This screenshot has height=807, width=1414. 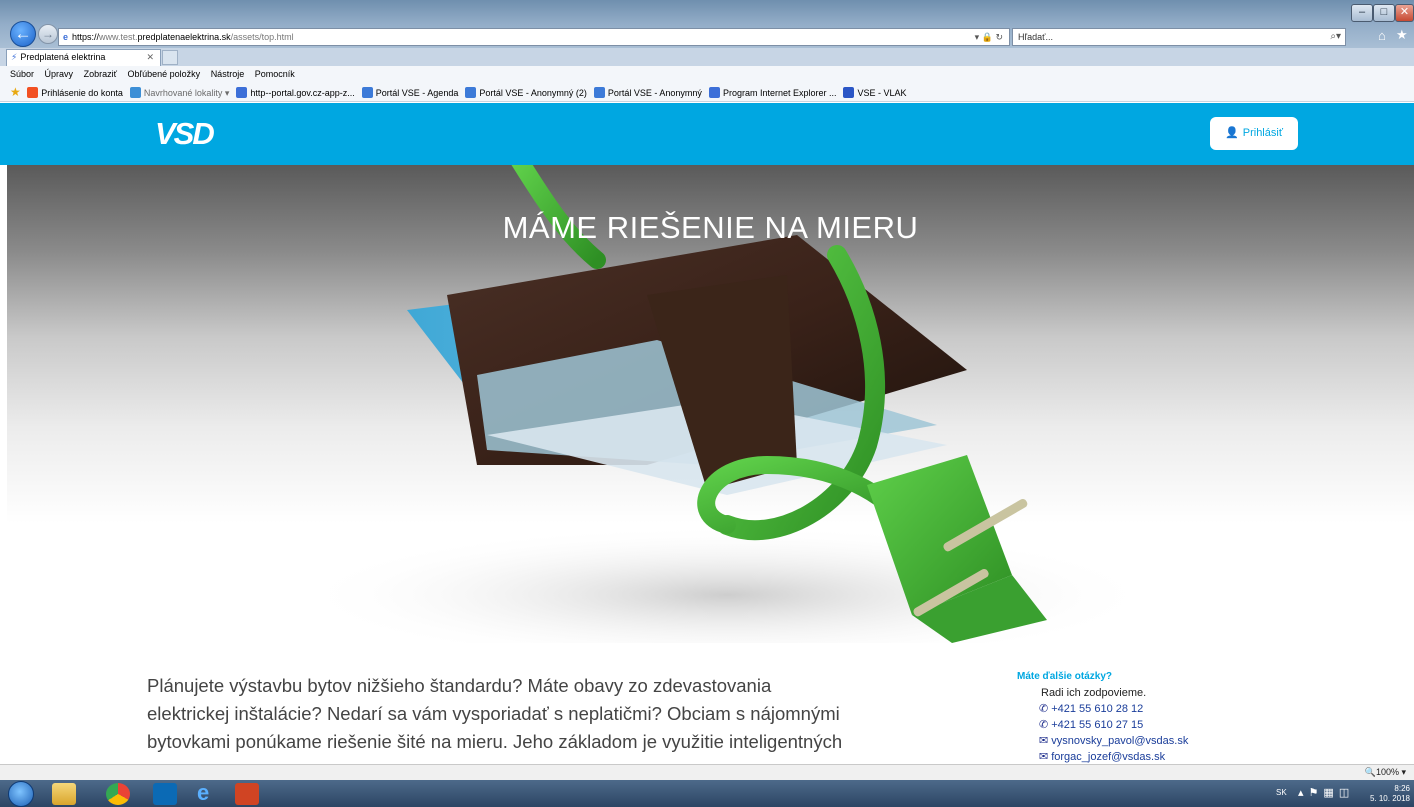 I want to click on menu-help: Pomocník, so click(x=275, y=74).